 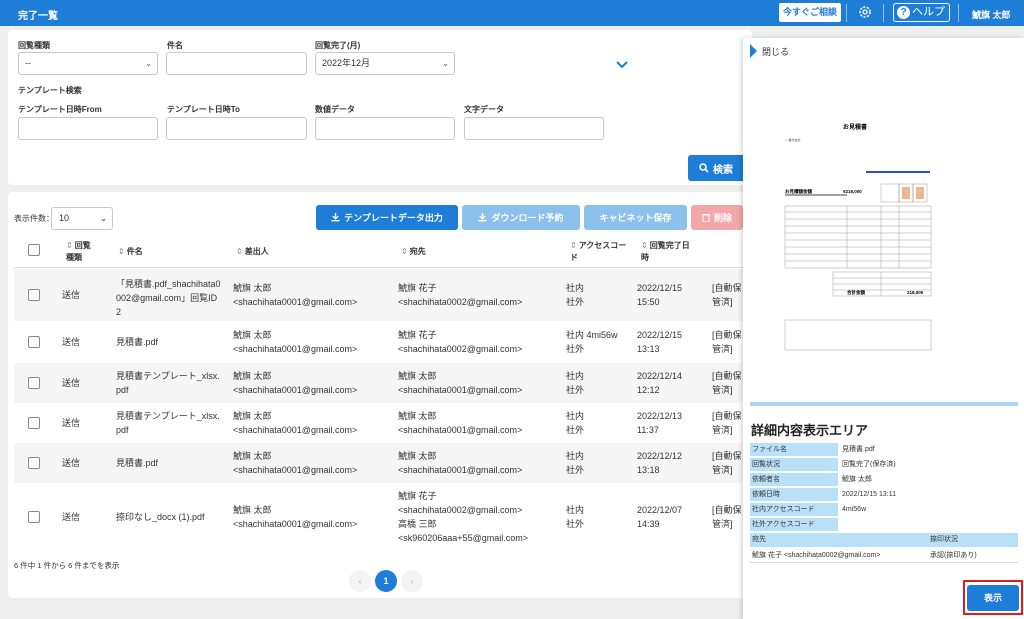 I want to click on row-sender-line: 鯱旗 太郎, so click(x=252, y=335).